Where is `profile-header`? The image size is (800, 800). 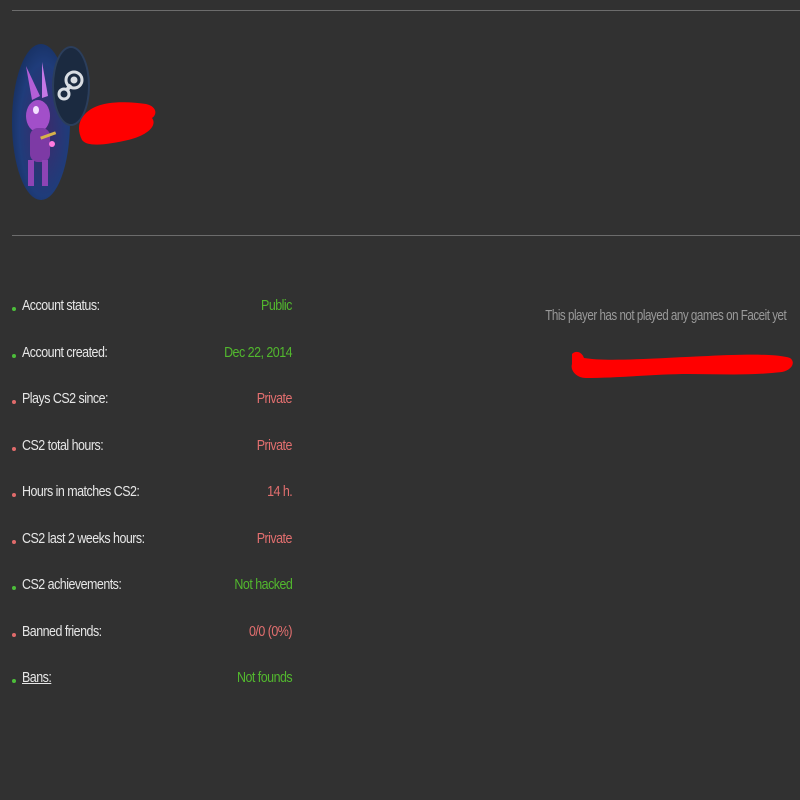
profile-header is located at coordinates (102, 125).